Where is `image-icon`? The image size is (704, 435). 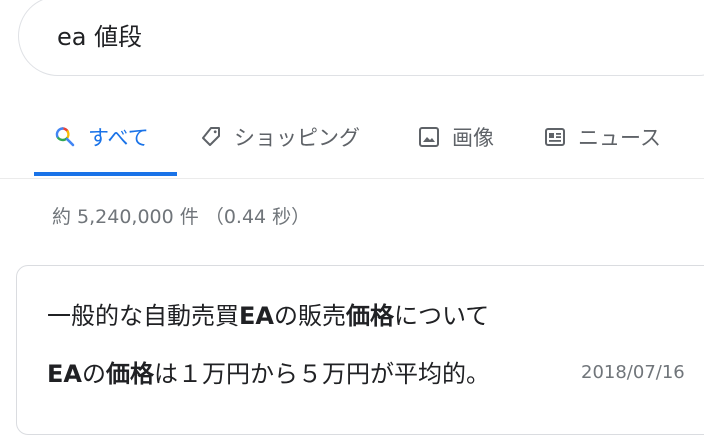 image-icon is located at coordinates (429, 137).